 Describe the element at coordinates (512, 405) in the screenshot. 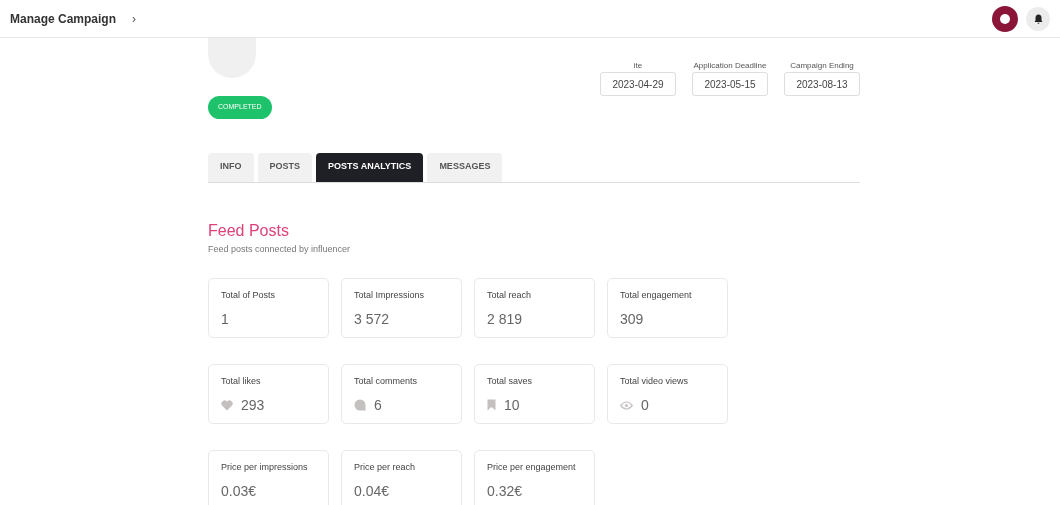

I see `stat-value: 10` at that location.